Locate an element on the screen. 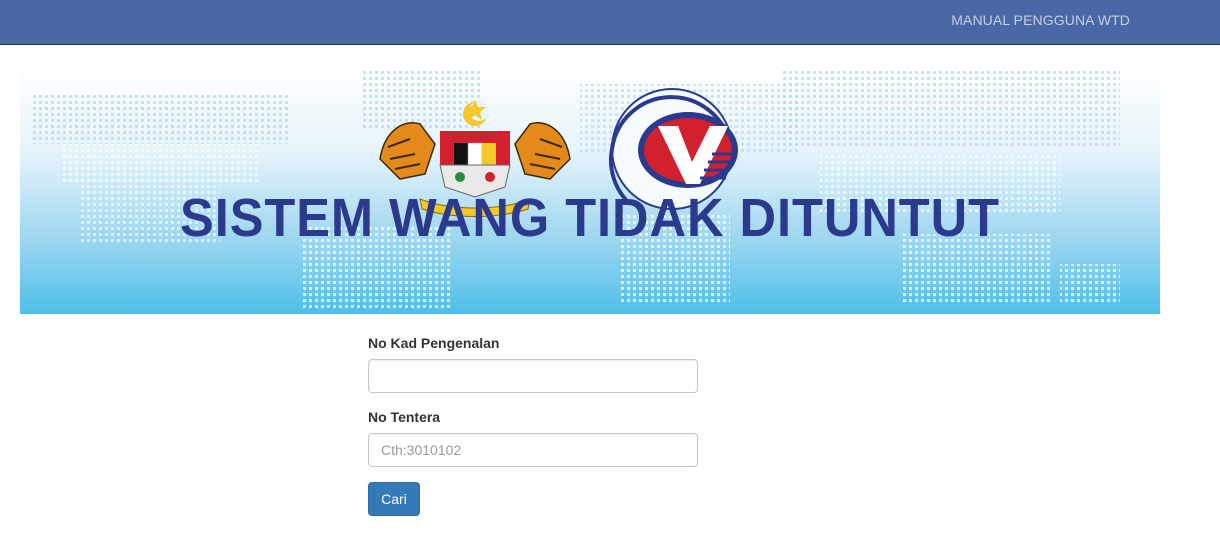 The image size is (1220, 534). manual-link: MANUAL PENGGUNA WTD is located at coordinates (1040, 20).